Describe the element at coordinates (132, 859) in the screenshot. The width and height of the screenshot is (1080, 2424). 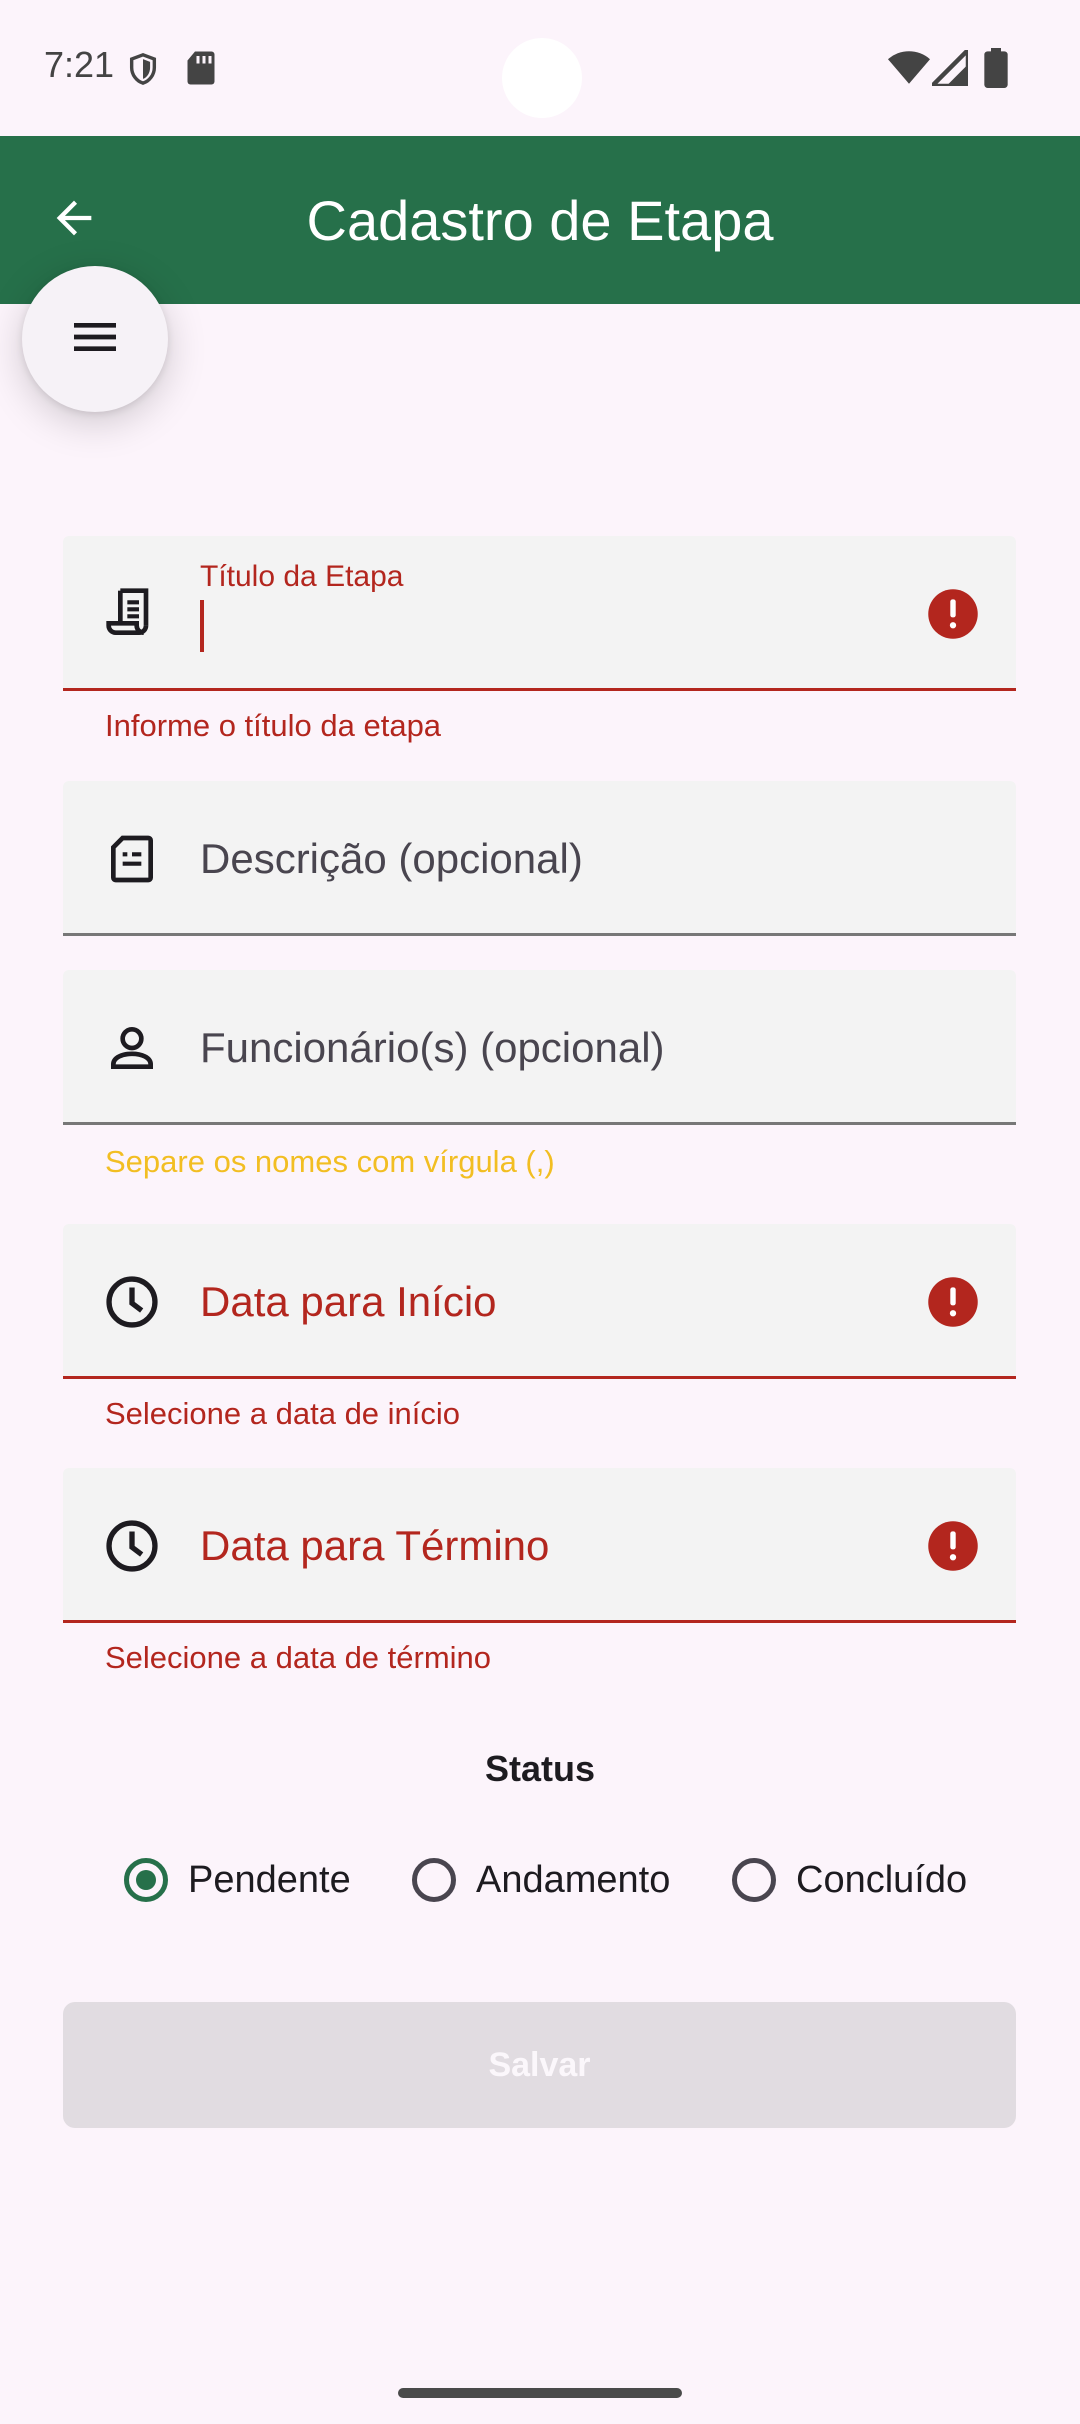
I see `description-icon` at that location.